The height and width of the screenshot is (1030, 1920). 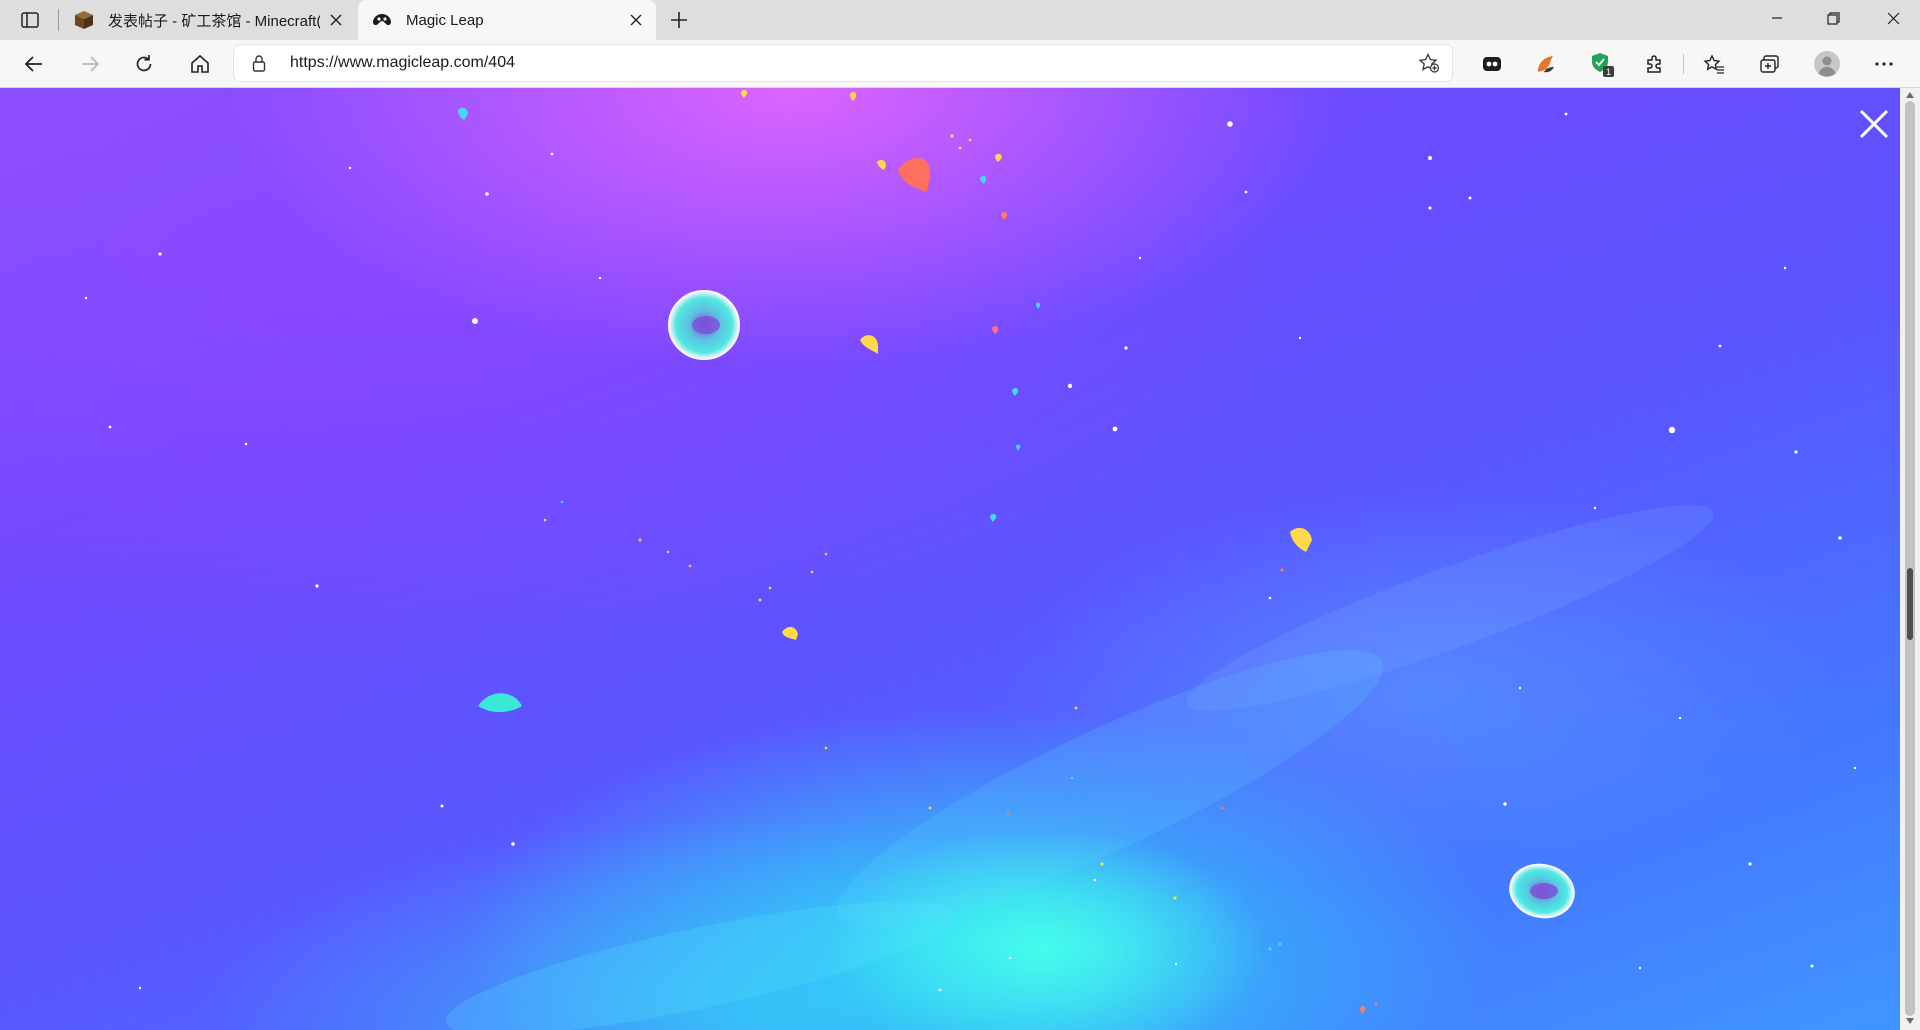 I want to click on minimize-icon, so click(x=1777, y=18).